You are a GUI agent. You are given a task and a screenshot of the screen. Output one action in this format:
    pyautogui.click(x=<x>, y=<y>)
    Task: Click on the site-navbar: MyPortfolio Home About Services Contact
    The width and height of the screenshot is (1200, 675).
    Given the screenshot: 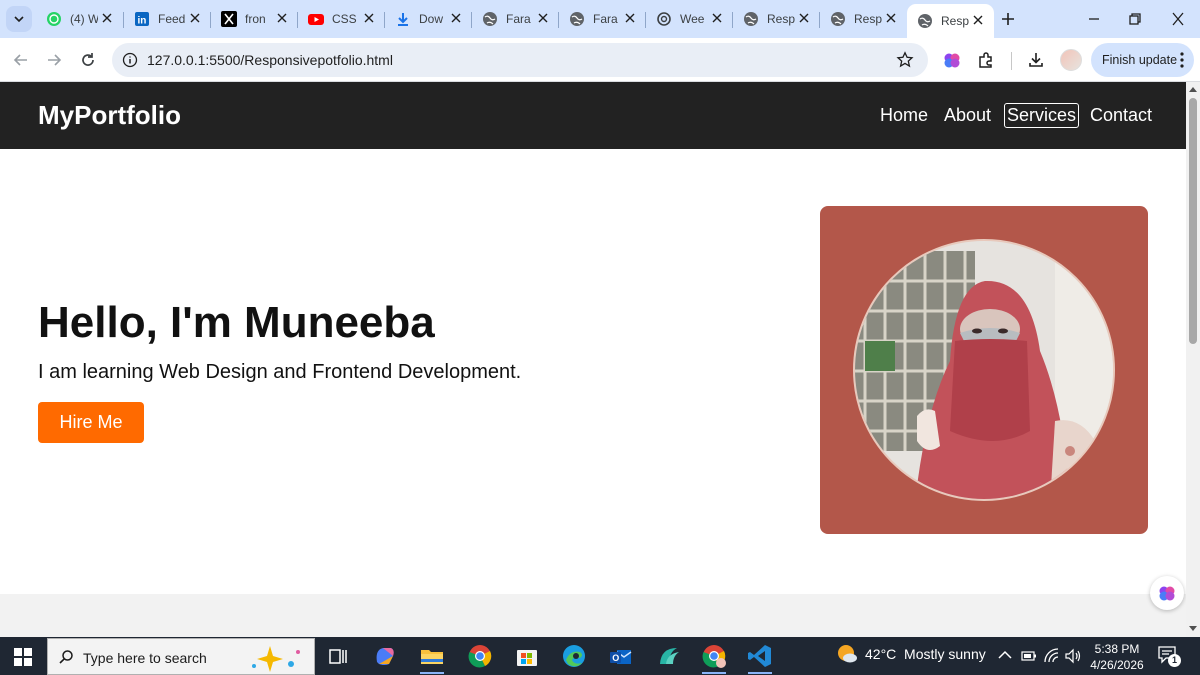 What is the action you would take?
    pyautogui.click(x=593, y=115)
    